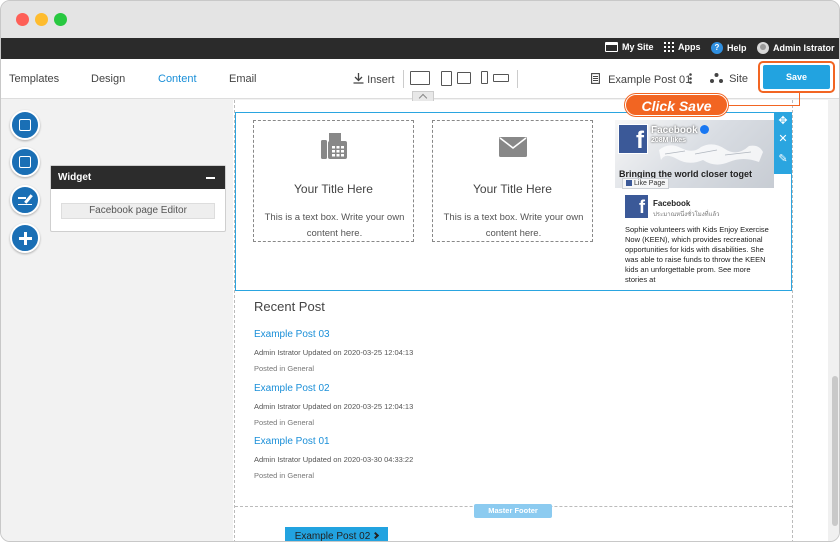  I want to click on layers-button, so click(25, 162).